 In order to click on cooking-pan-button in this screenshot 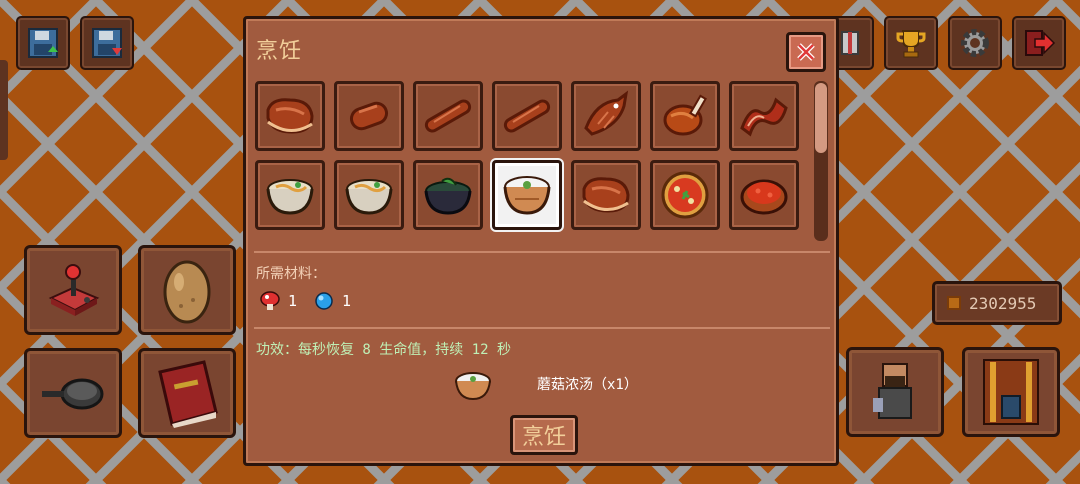, I will do `click(73, 393)`.